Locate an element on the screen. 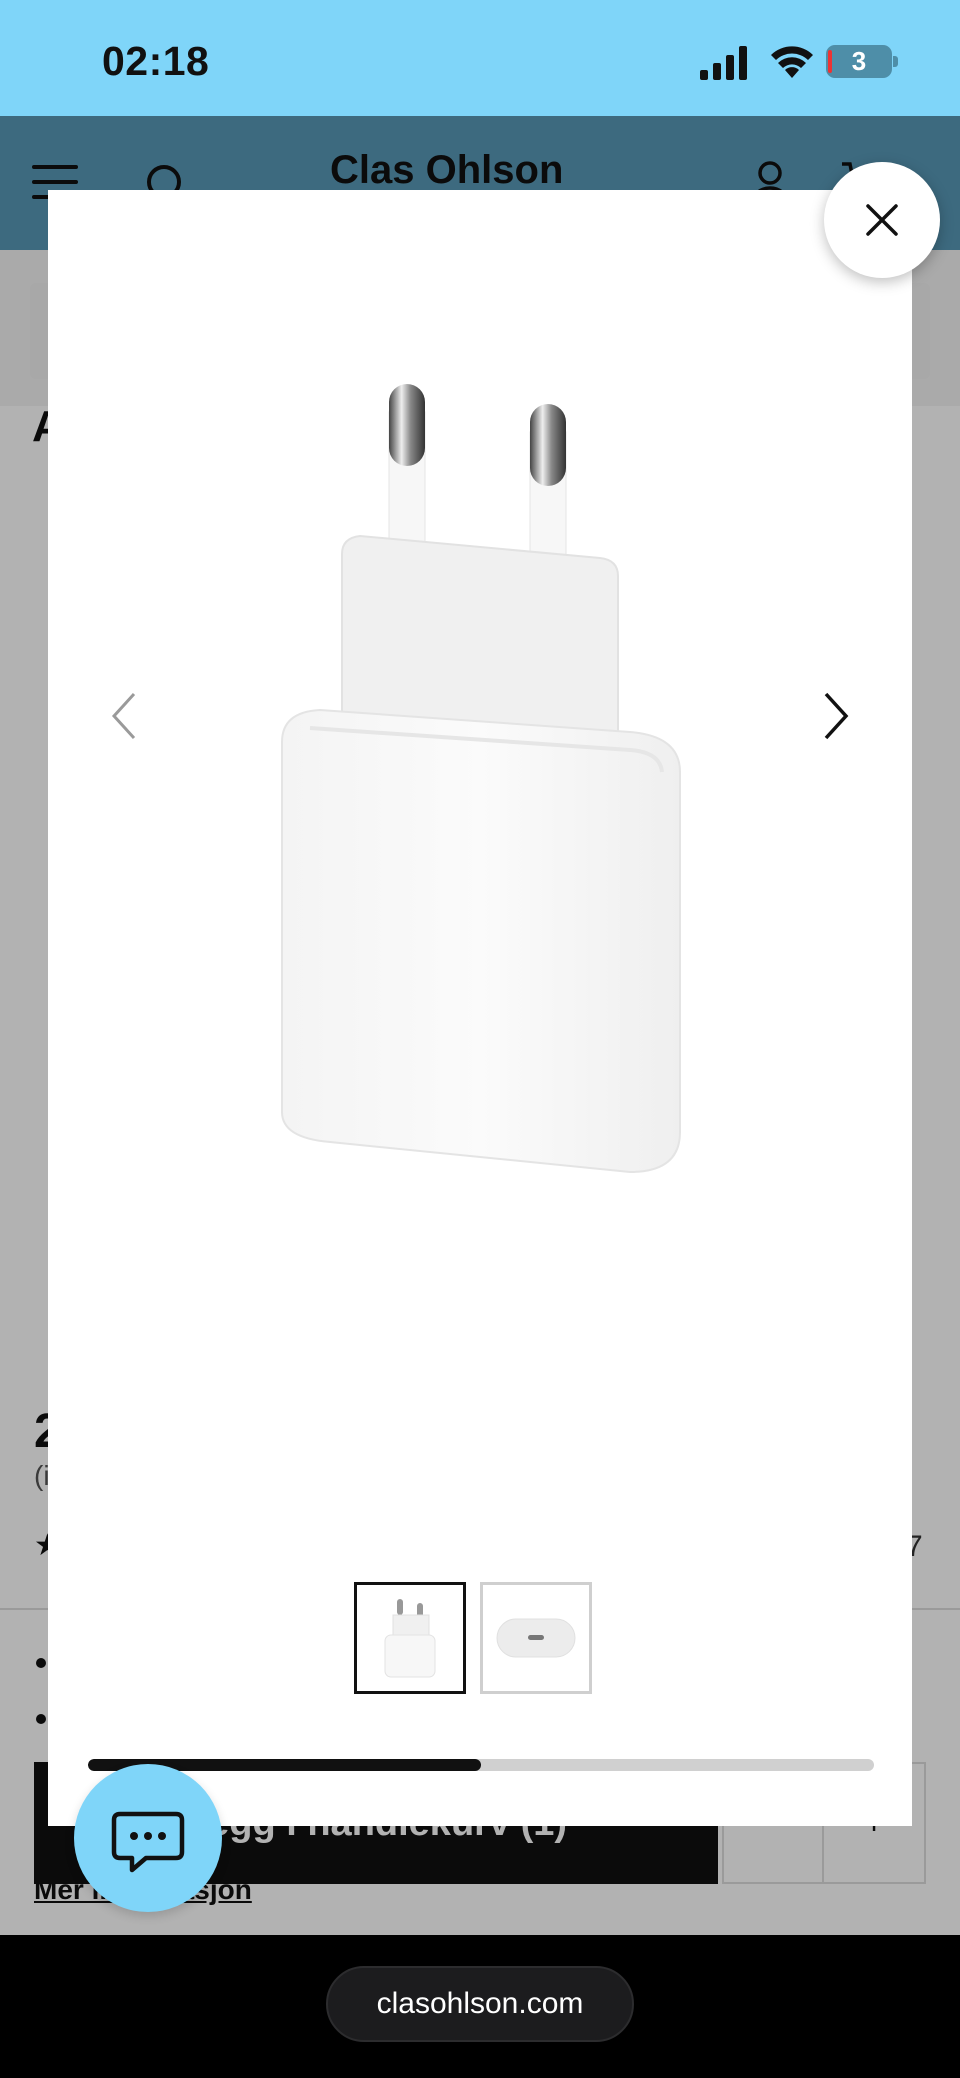  thumbnail-charger-front is located at coordinates (410, 1638).